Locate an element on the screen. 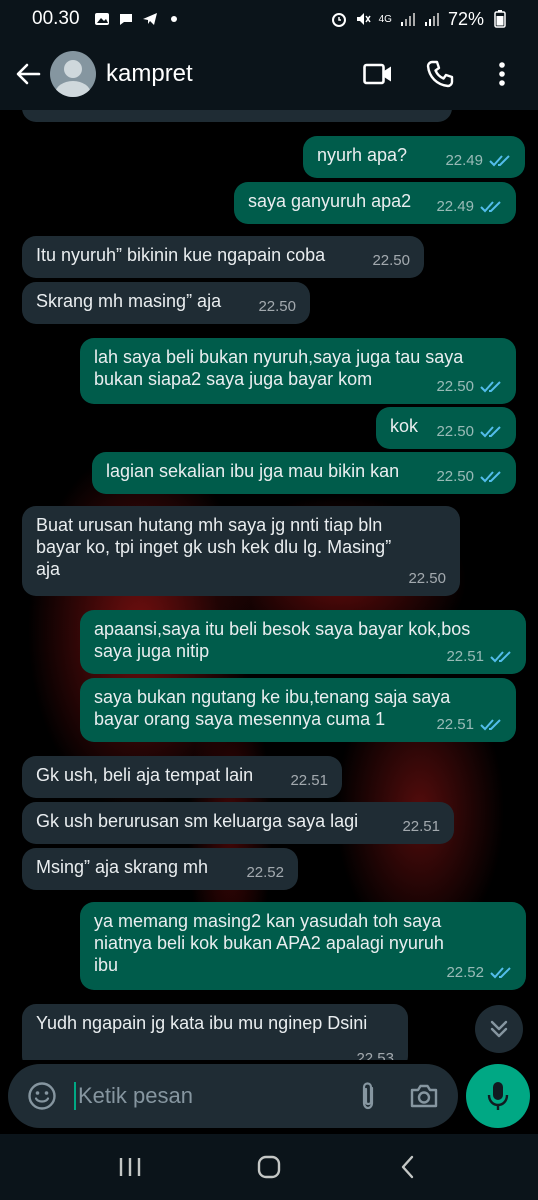  microphone-icon is located at coordinates (498, 1096).